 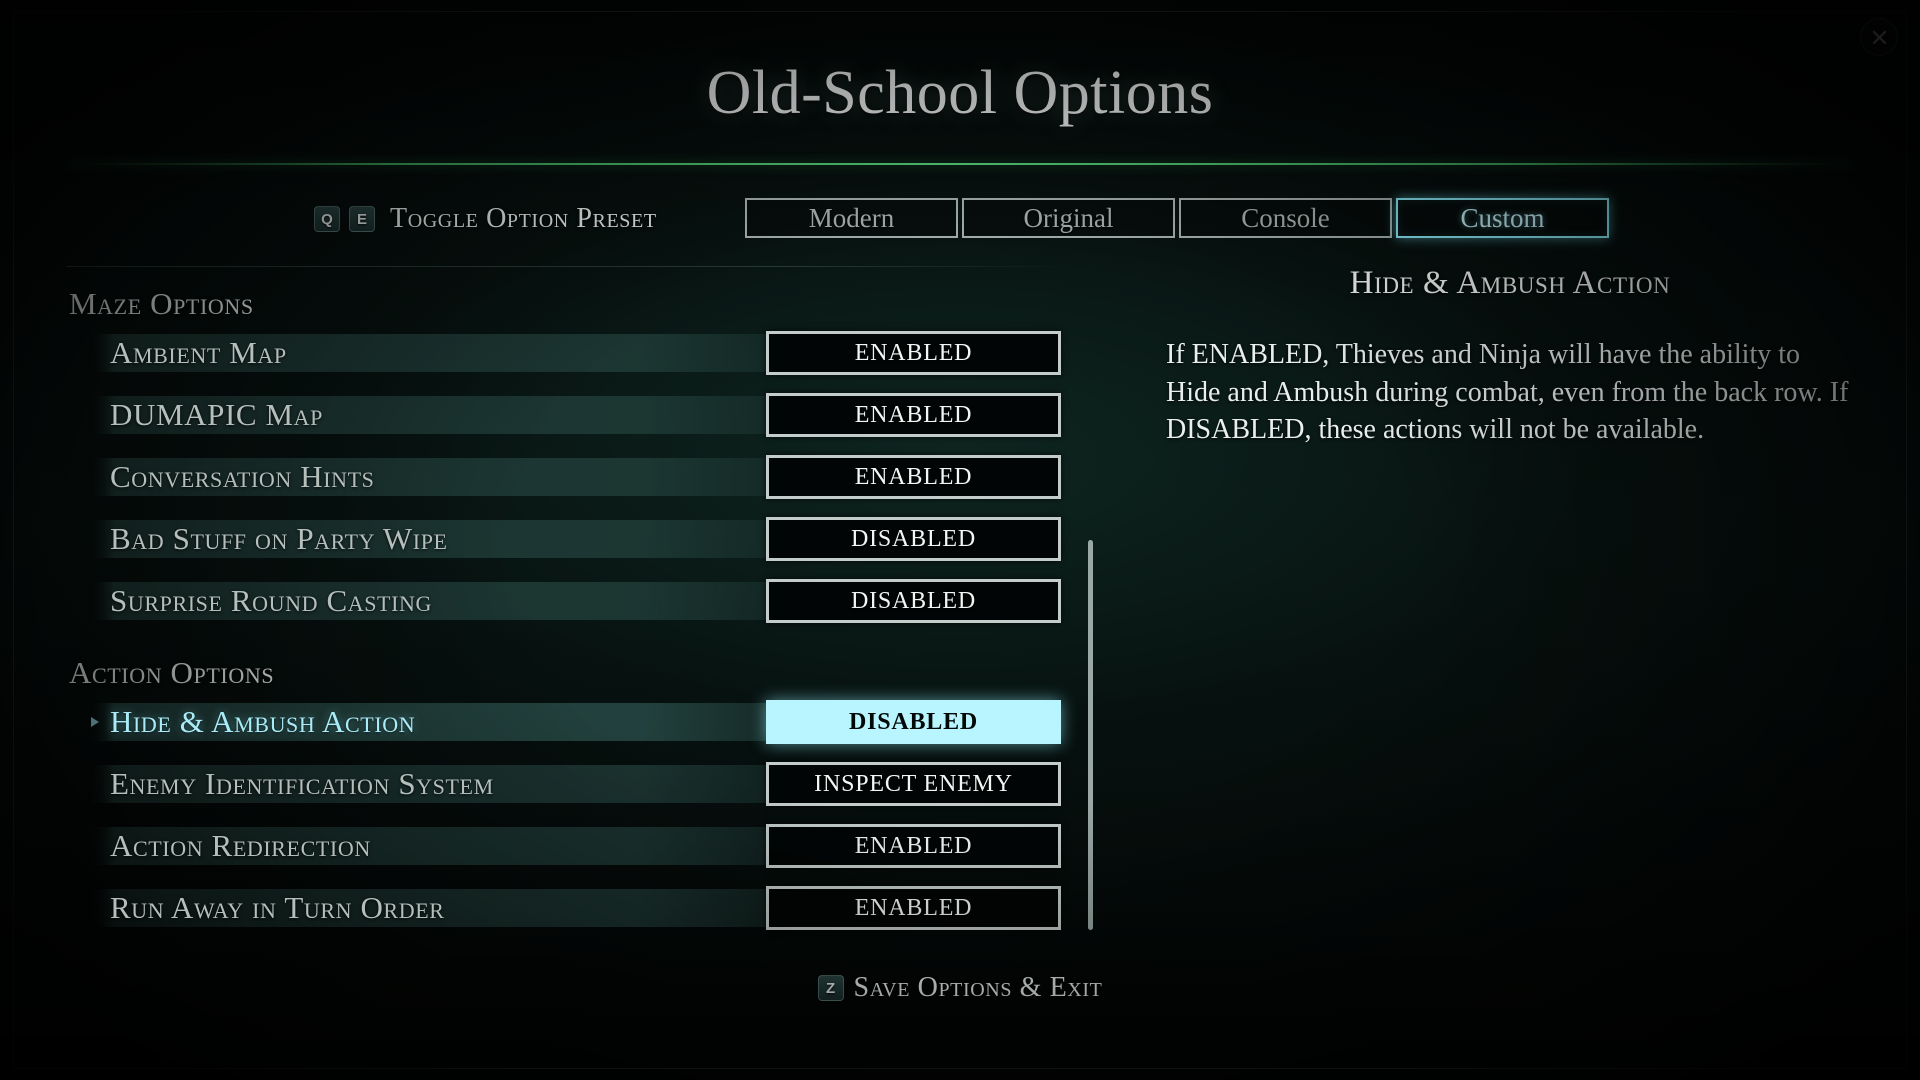 What do you see at coordinates (581, 846) in the screenshot?
I see `option-row-action-redirection: Action Redirection ENABLED` at bounding box center [581, 846].